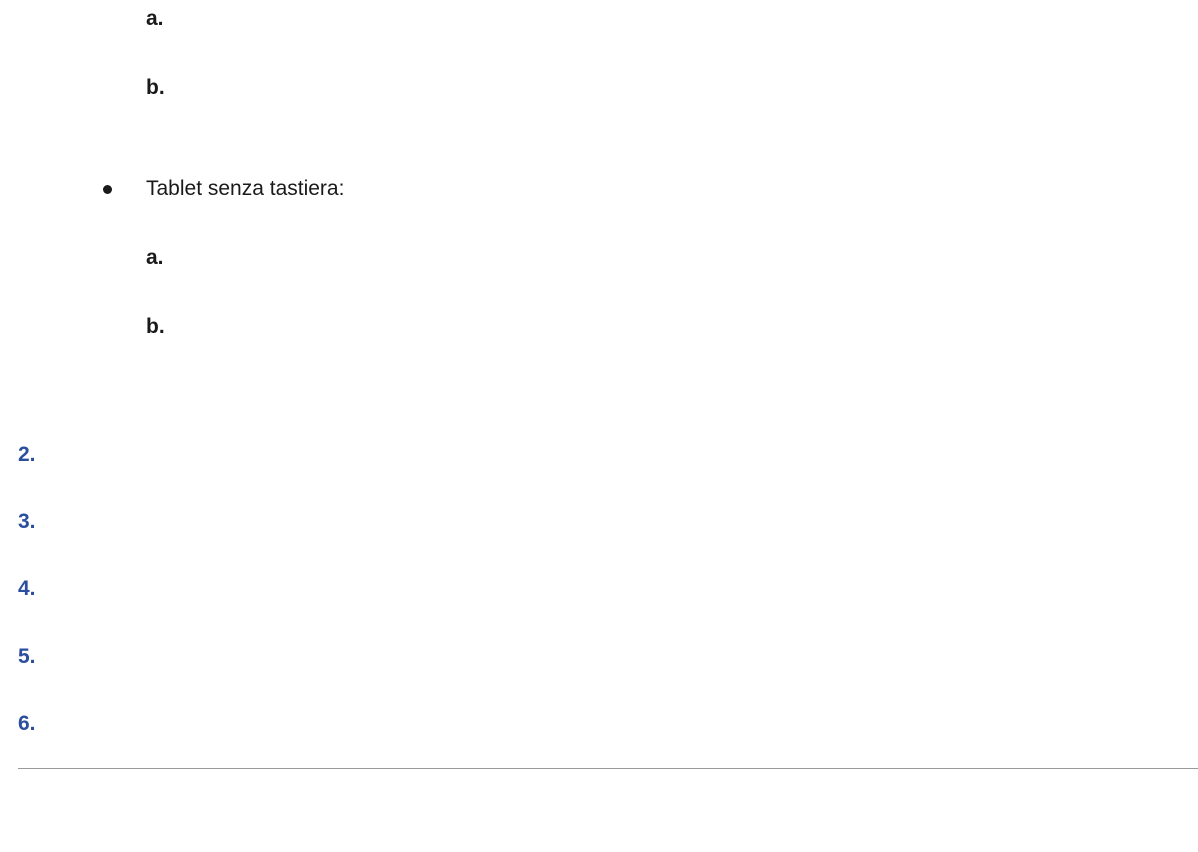 This screenshot has height=852, width=1198. Describe the element at coordinates (27, 521) in the screenshot. I see `step-number: 3.` at that location.